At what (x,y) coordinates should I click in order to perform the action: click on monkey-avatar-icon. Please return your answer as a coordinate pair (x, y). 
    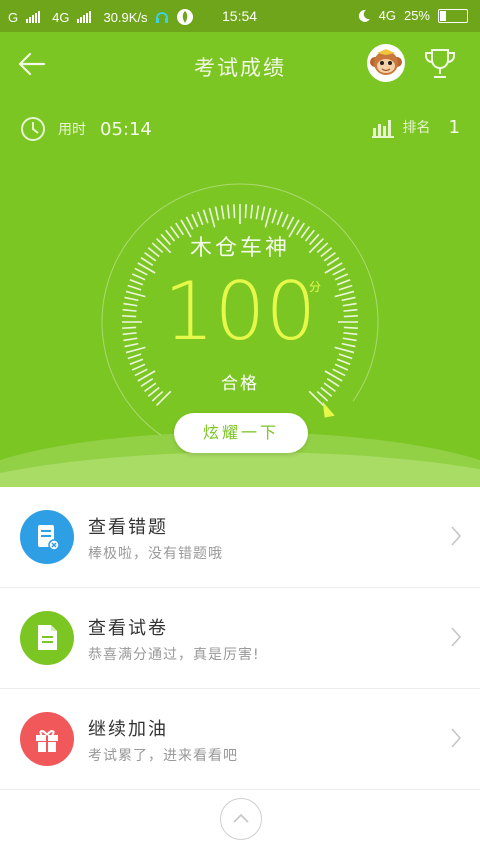
    Looking at the image, I should click on (386, 63).